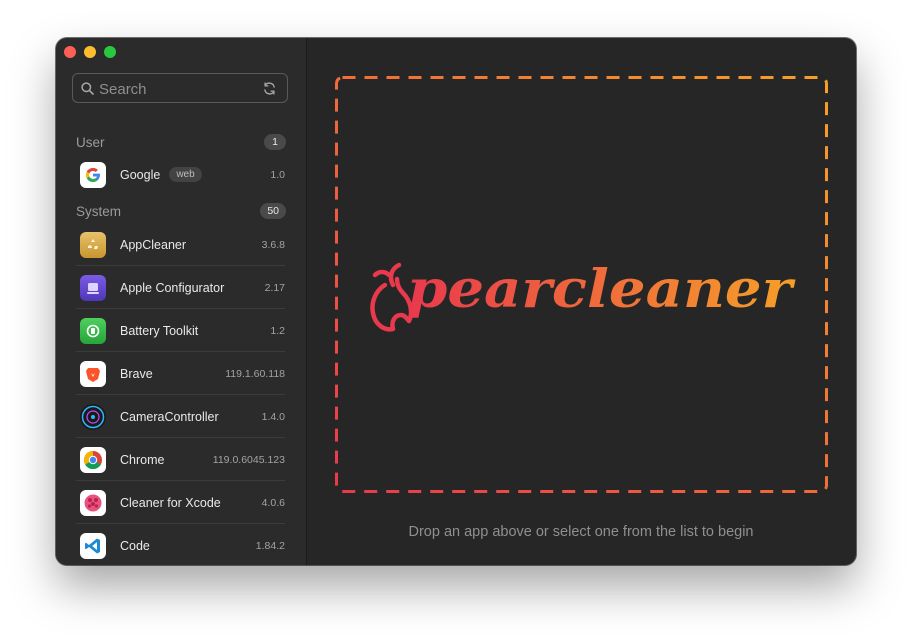 The height and width of the screenshot is (640, 912). I want to click on chrome-icon, so click(93, 459).